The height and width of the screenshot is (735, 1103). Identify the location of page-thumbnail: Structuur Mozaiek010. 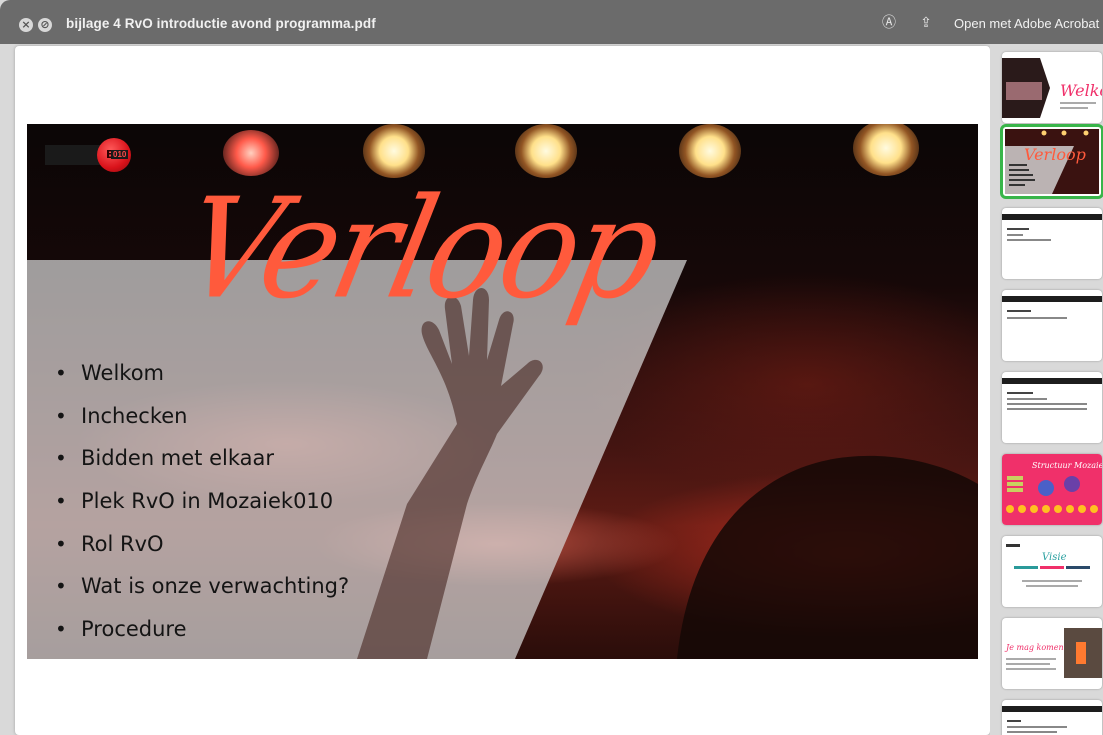
(1052, 489).